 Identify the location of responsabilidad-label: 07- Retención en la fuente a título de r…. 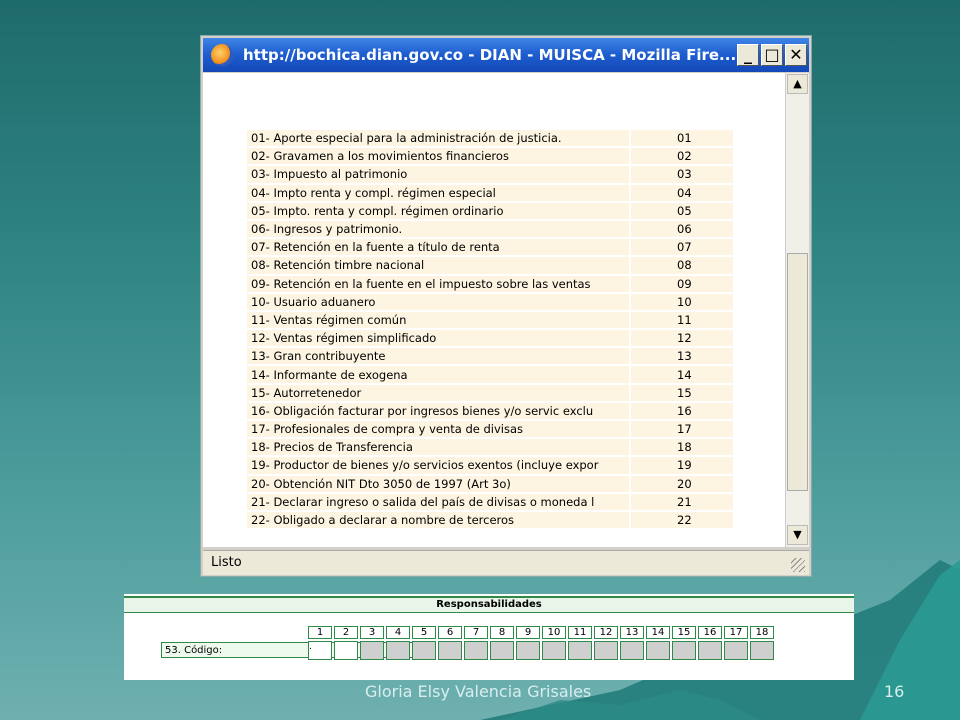
(438, 247).